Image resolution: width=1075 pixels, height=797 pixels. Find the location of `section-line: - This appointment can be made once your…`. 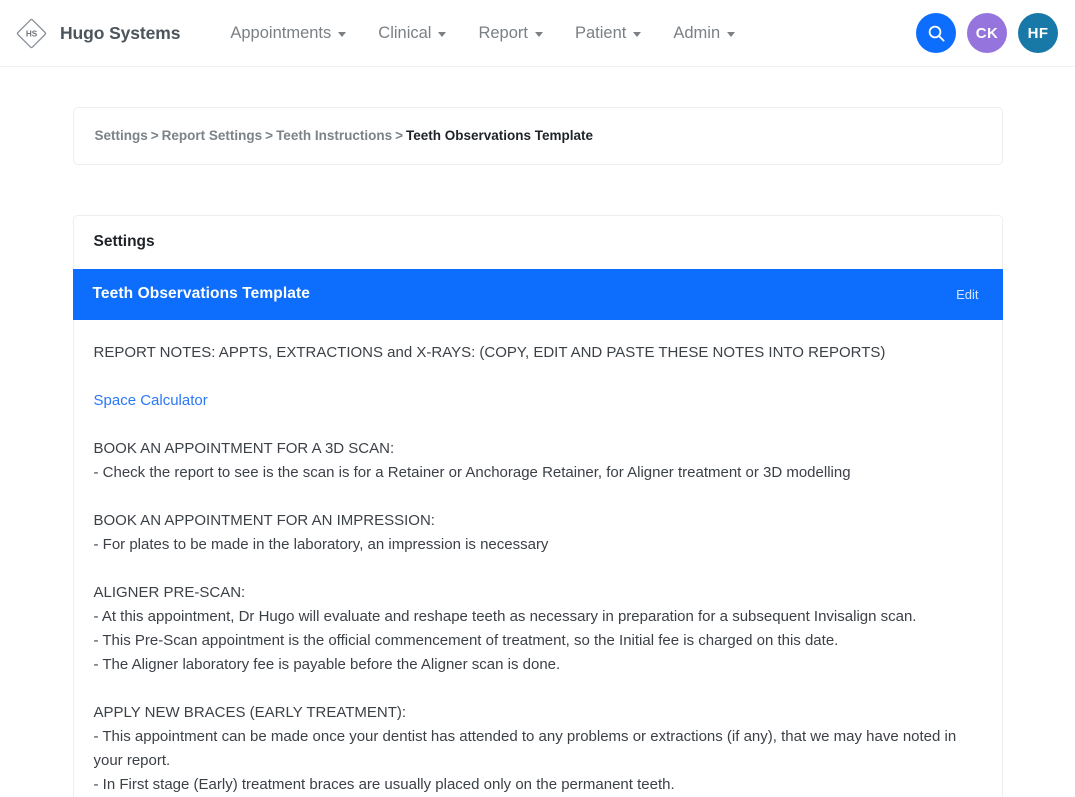

section-line: - This appointment can be made once your… is located at coordinates (527, 748).